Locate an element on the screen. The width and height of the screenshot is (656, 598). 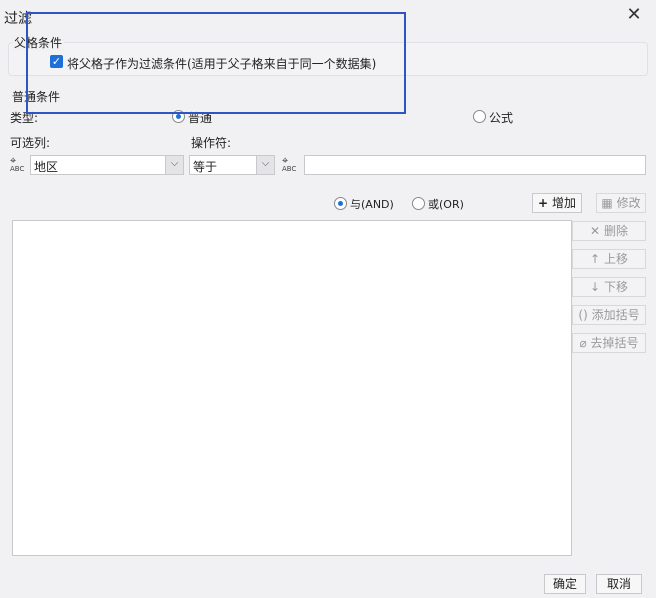
move-down-button: ↓ 下移 is located at coordinates (609, 287).